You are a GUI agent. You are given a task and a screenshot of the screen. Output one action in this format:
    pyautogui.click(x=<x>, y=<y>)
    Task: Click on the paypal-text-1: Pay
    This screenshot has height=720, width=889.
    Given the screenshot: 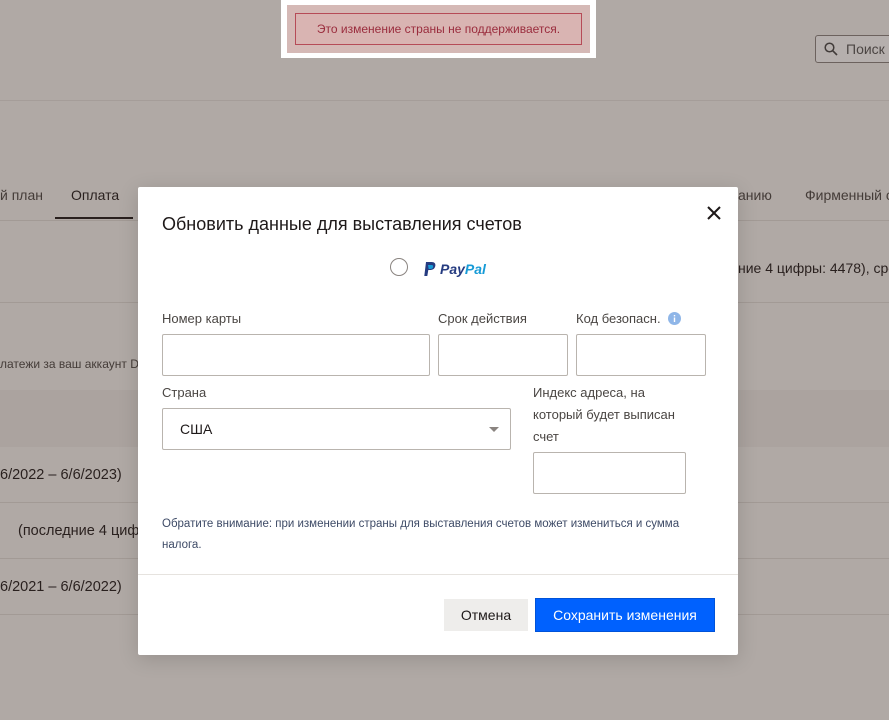 What is the action you would take?
    pyautogui.click(x=452, y=269)
    